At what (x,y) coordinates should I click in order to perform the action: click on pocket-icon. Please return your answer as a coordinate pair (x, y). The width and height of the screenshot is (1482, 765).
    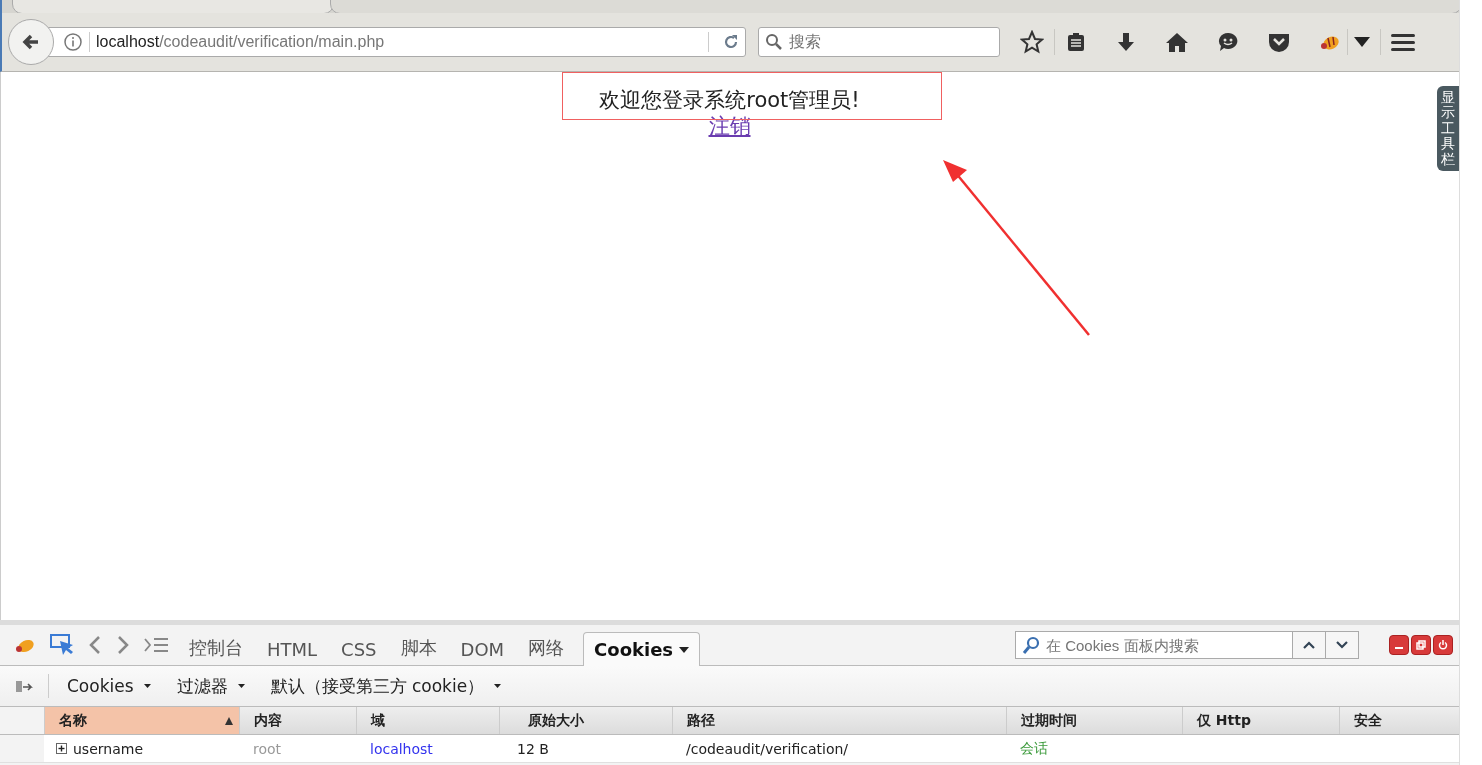
    Looking at the image, I should click on (1279, 42).